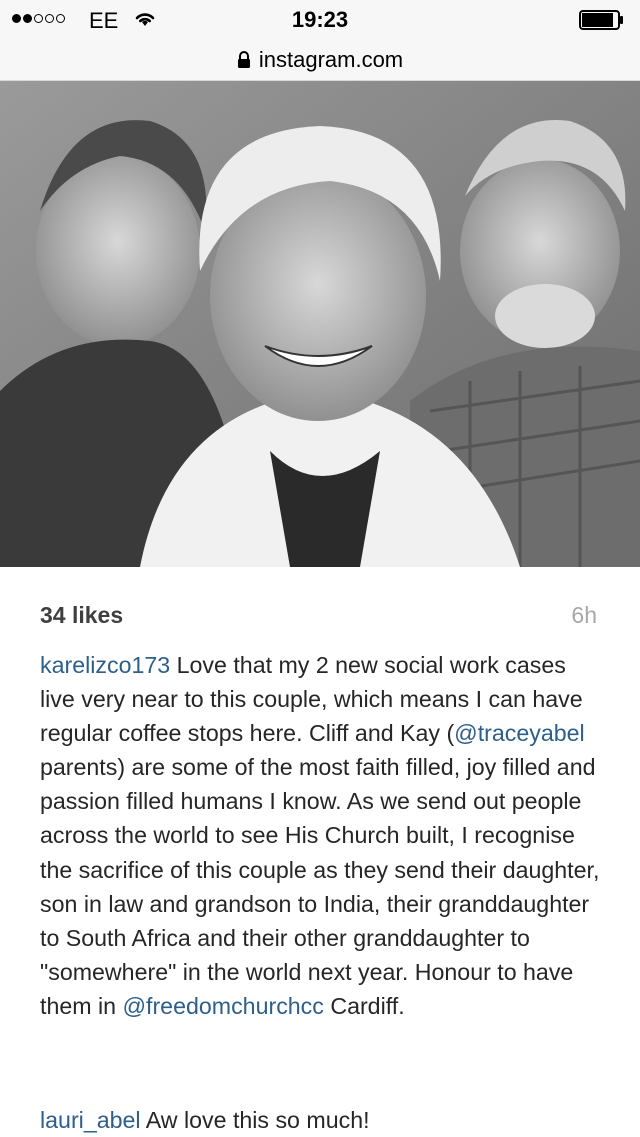 This screenshot has width=640, height=1137. Describe the element at coordinates (105, 665) in the screenshot. I see `caption-username-link: karelizco173` at that location.